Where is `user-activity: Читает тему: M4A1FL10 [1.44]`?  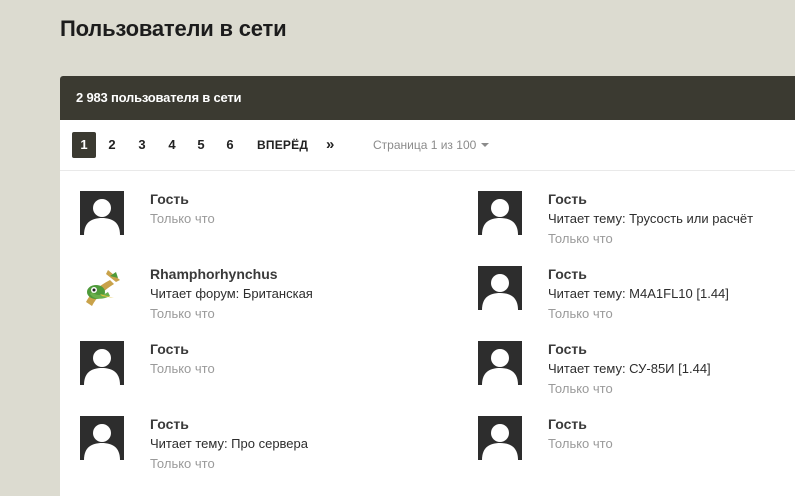
user-activity: Читает тему: M4A1FL10 [1.44] is located at coordinates (638, 293).